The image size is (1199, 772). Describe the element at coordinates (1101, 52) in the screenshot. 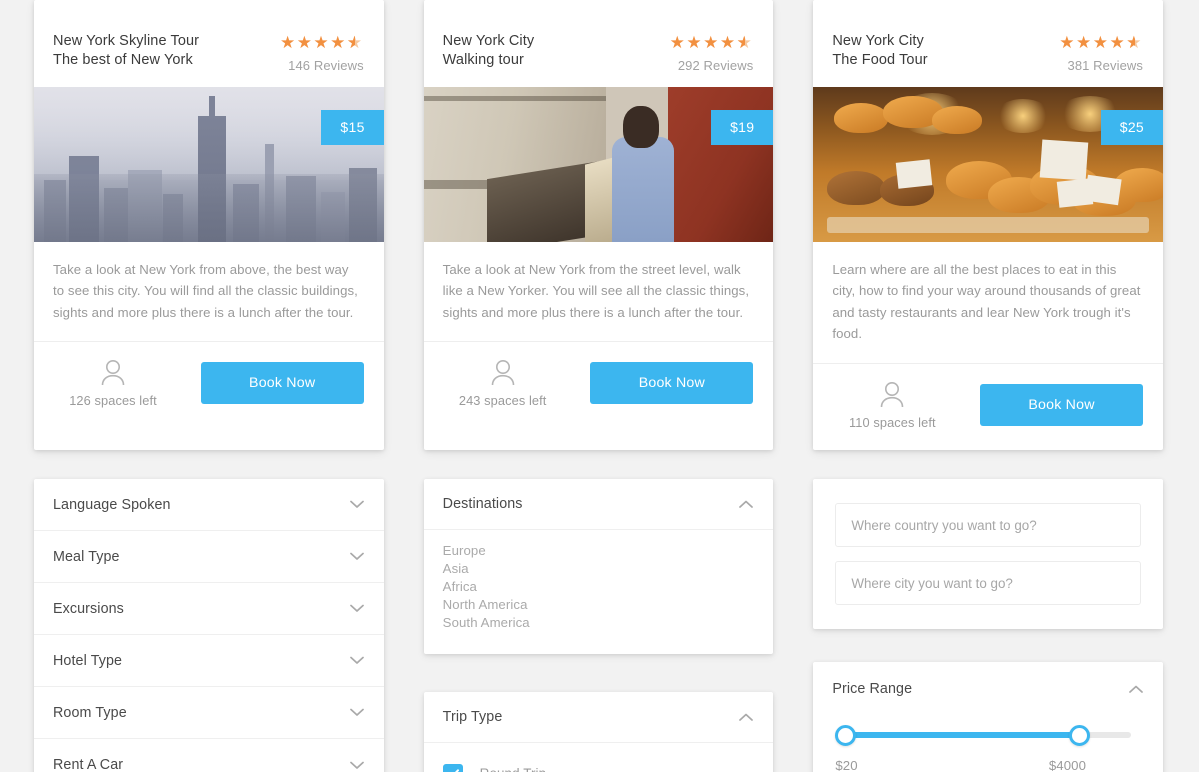

I see `tour-card-rating: ★★★★★ 381 Reviews` at that location.